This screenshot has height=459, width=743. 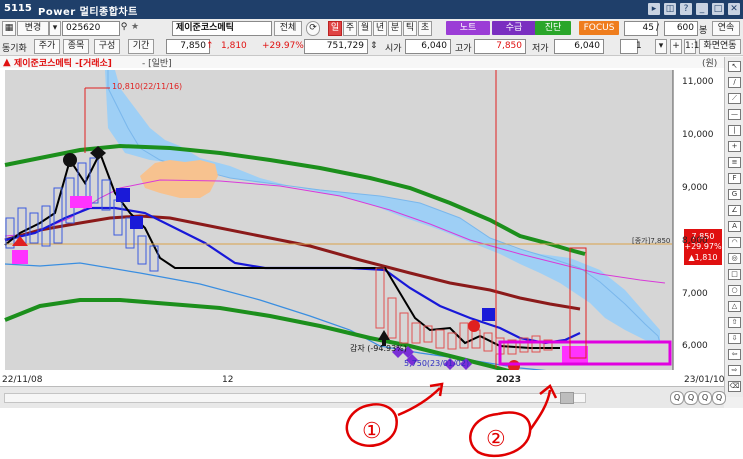 What do you see at coordinates (734, 82) in the screenshot?
I see `line-tool-icon: /` at bounding box center [734, 82].